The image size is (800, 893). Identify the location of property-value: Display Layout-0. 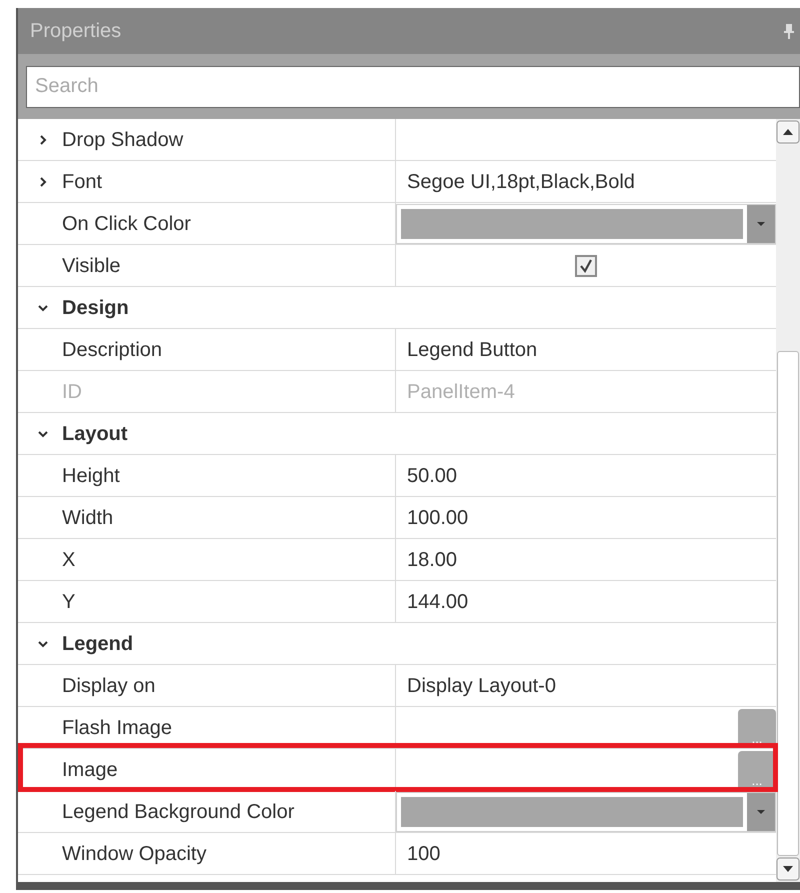
(476, 685).